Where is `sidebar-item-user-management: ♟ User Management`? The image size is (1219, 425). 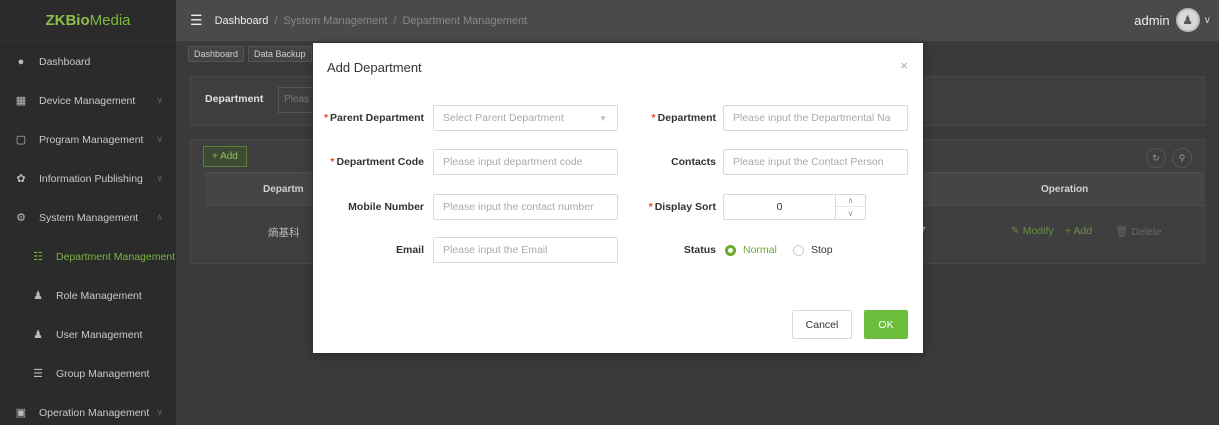
sidebar-item-user-management: ♟ User Management is located at coordinates (88, 334).